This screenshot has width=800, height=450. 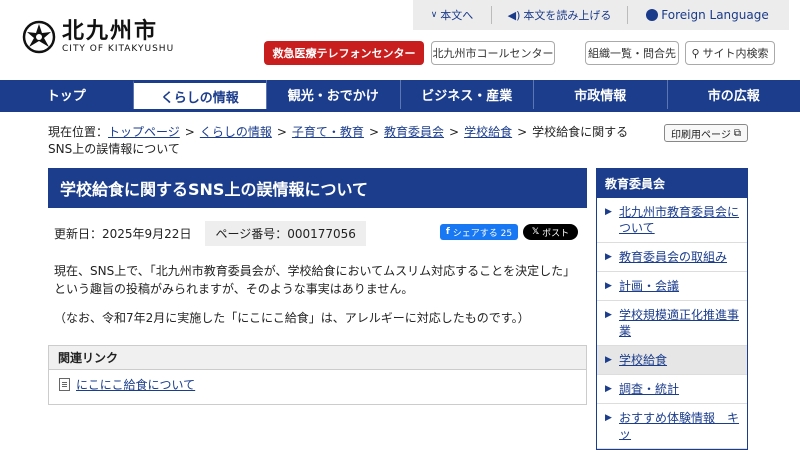 What do you see at coordinates (632, 53) in the screenshot?
I see `organization-list-button: 組織一覧・問合先` at bounding box center [632, 53].